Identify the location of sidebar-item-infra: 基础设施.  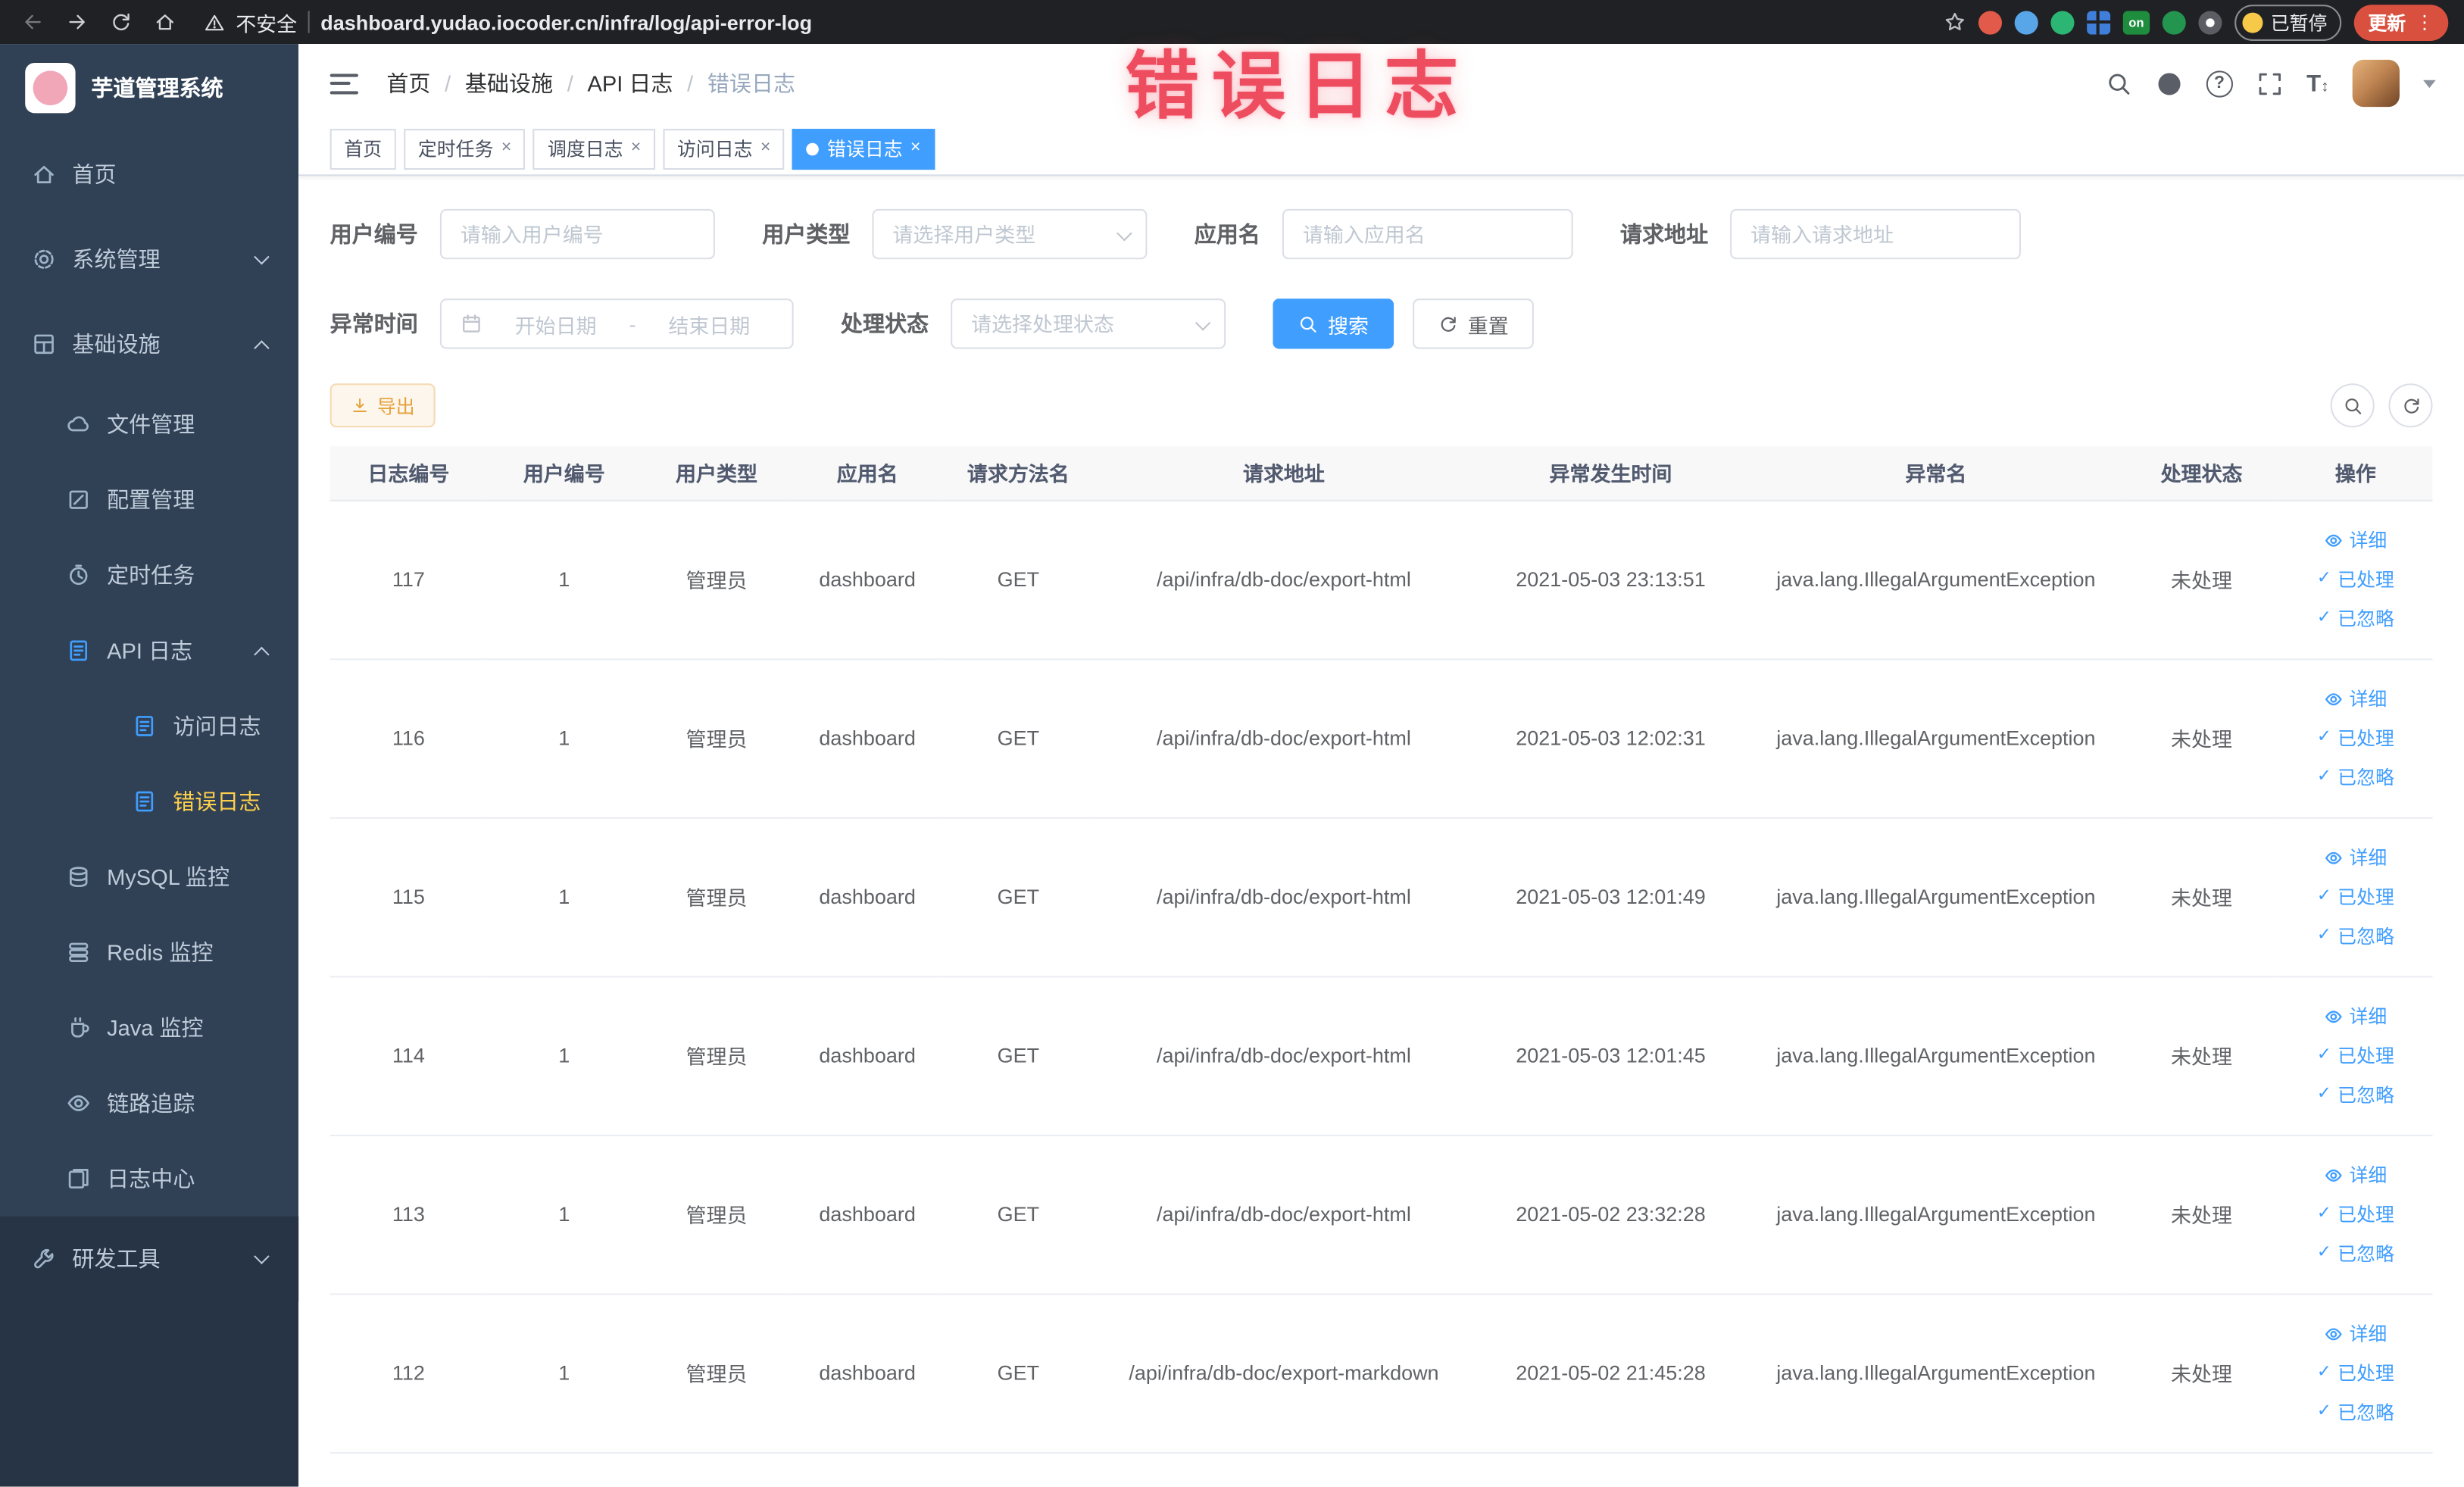
(149, 343).